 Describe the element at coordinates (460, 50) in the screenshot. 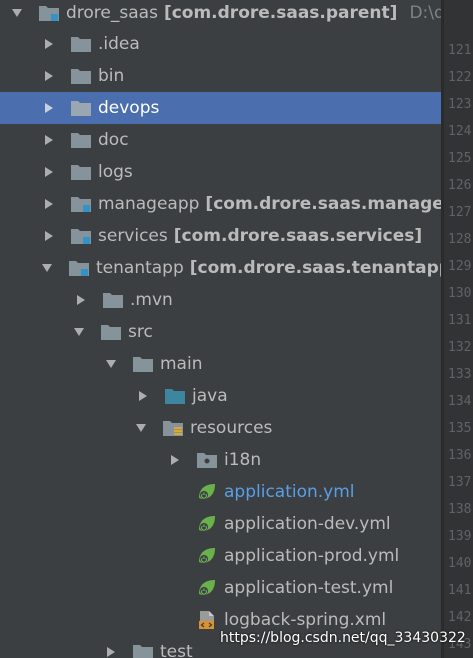

I see `line-number: 121` at that location.